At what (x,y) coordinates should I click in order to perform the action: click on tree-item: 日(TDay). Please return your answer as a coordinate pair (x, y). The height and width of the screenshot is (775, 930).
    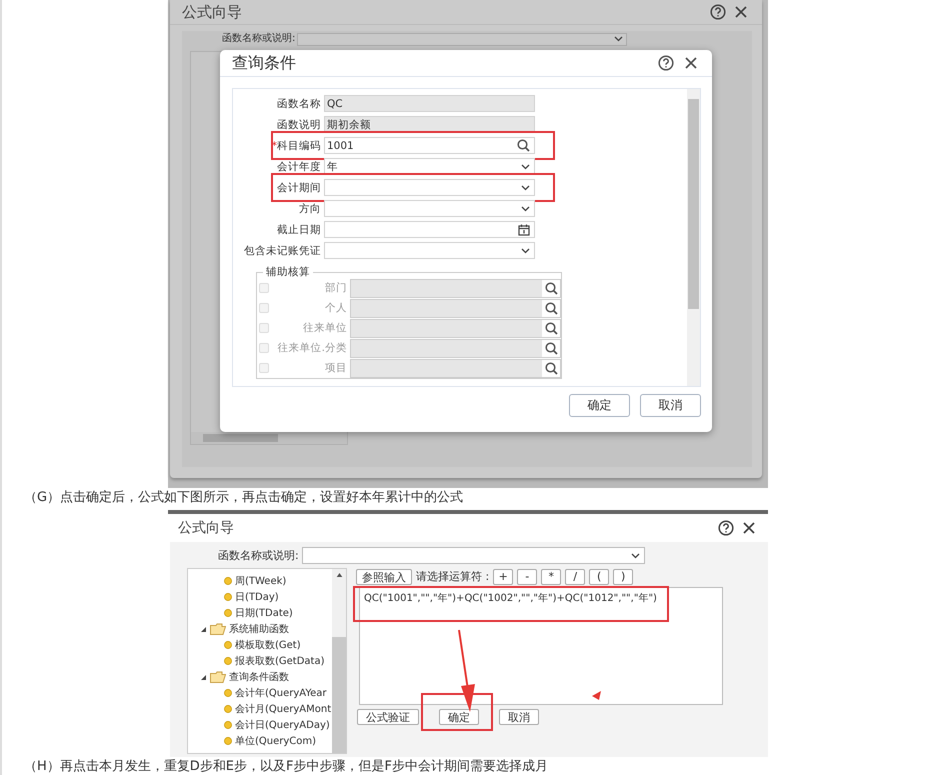
    Looking at the image, I should click on (257, 597).